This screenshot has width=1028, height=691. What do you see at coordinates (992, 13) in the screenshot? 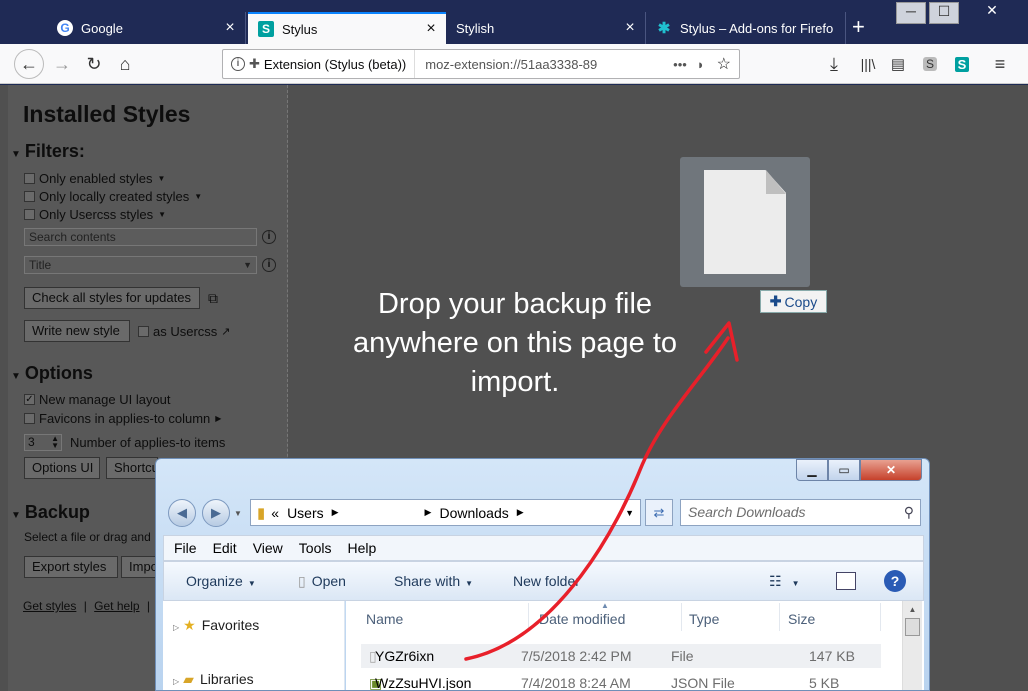
I see `close-window-button: ✕` at bounding box center [992, 13].